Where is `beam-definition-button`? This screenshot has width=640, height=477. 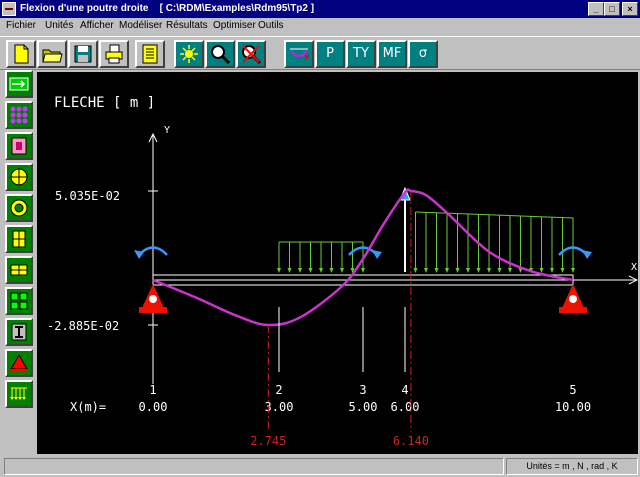 beam-definition-button is located at coordinates (19, 84).